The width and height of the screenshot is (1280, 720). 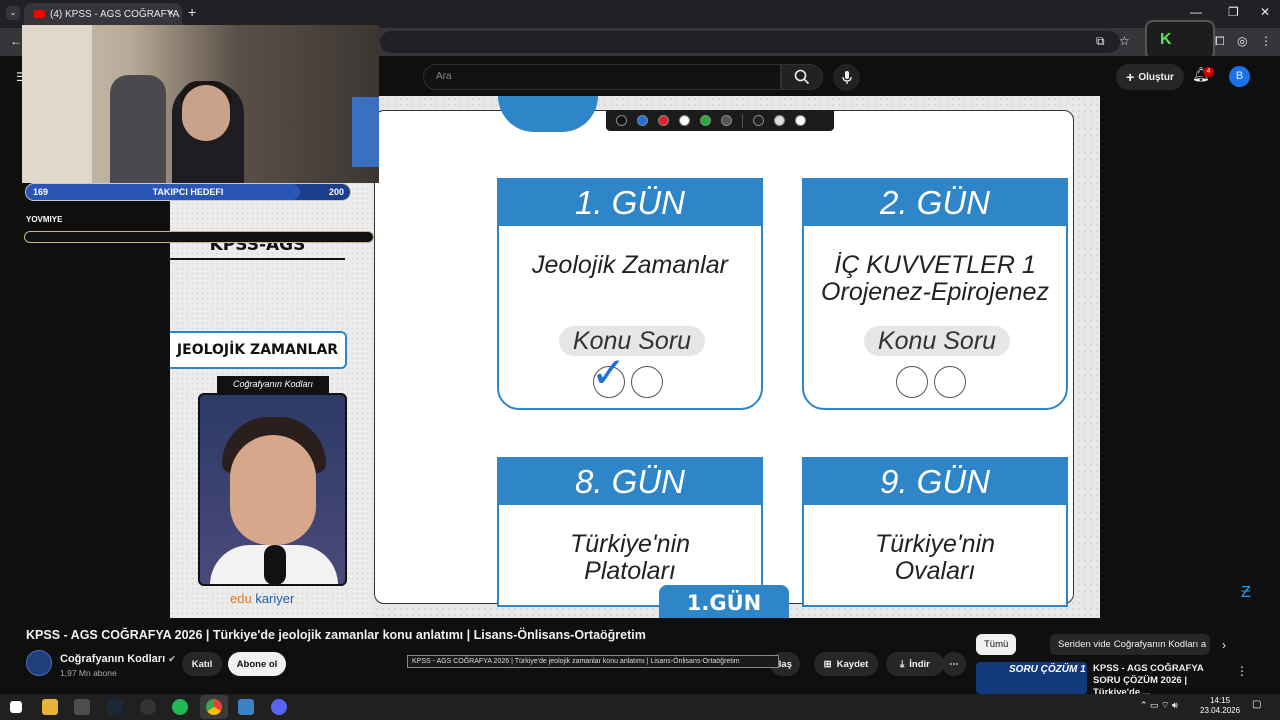 What do you see at coordinates (50, 707) in the screenshot?
I see `file-explorer-icon` at bounding box center [50, 707].